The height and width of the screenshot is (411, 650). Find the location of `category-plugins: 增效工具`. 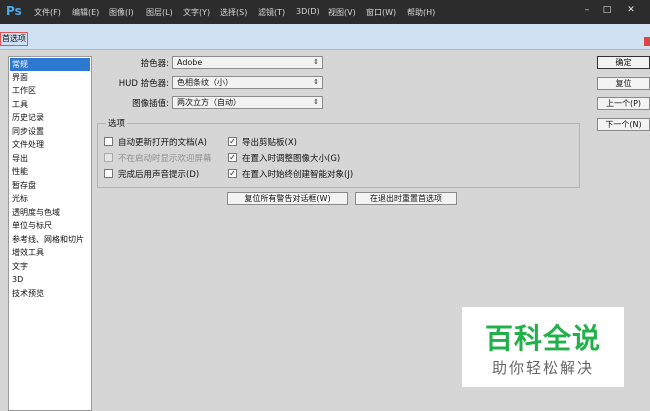

category-plugins: 增效工具 is located at coordinates (50, 252).